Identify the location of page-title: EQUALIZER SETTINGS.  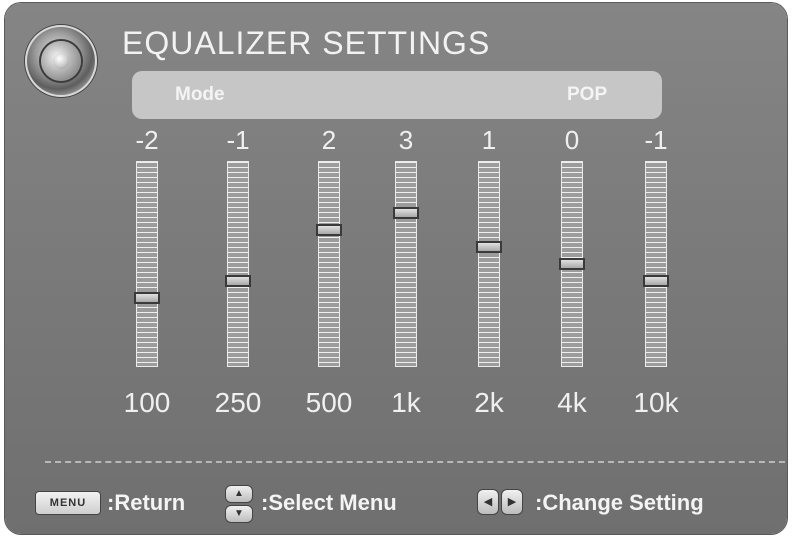
(306, 43).